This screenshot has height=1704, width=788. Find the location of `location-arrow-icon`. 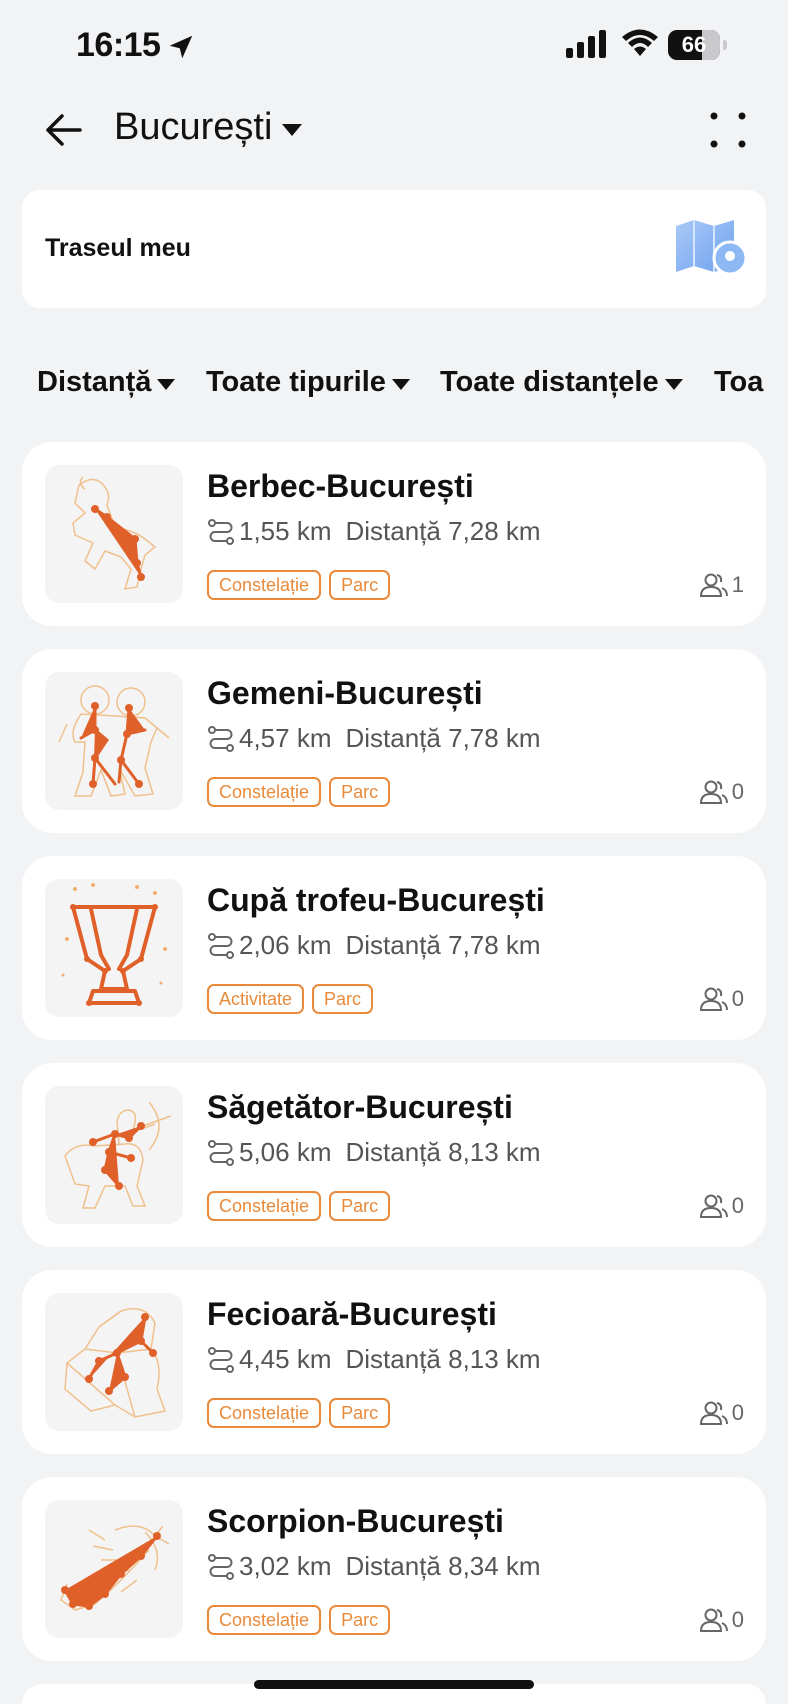

location-arrow-icon is located at coordinates (181, 47).